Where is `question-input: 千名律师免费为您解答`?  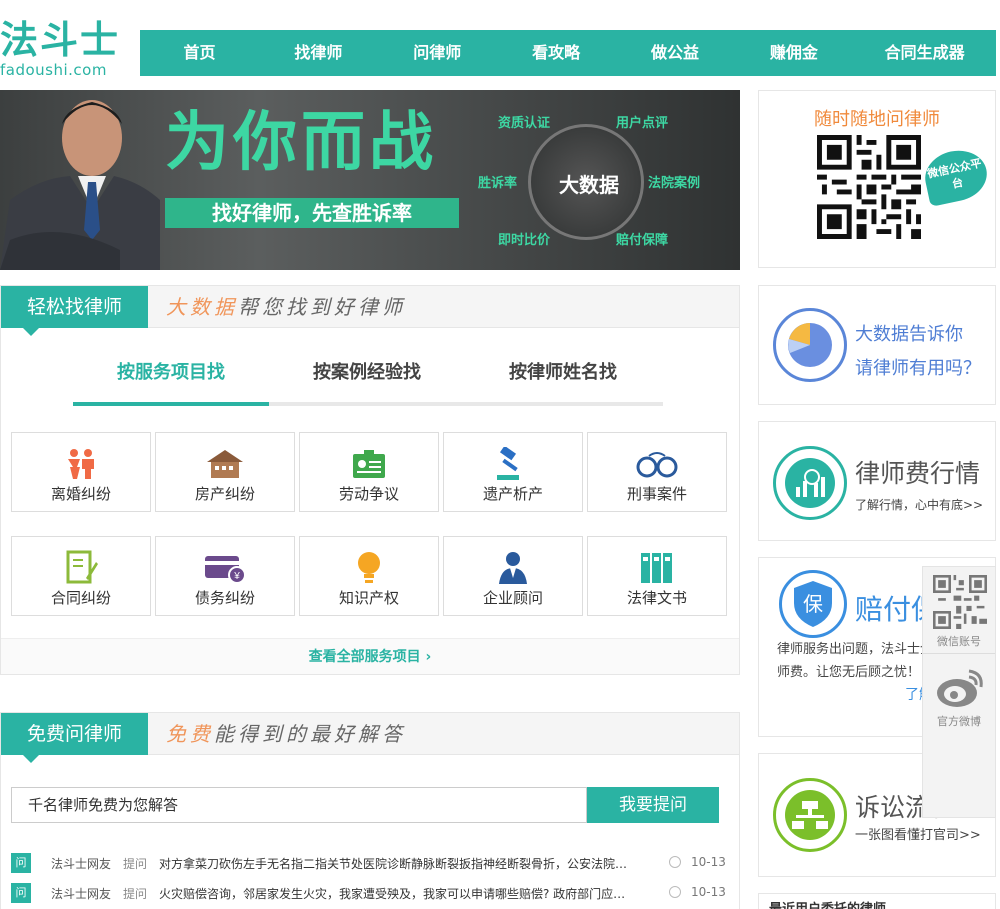
question-input: 千名律师免费为您解答 is located at coordinates (299, 805).